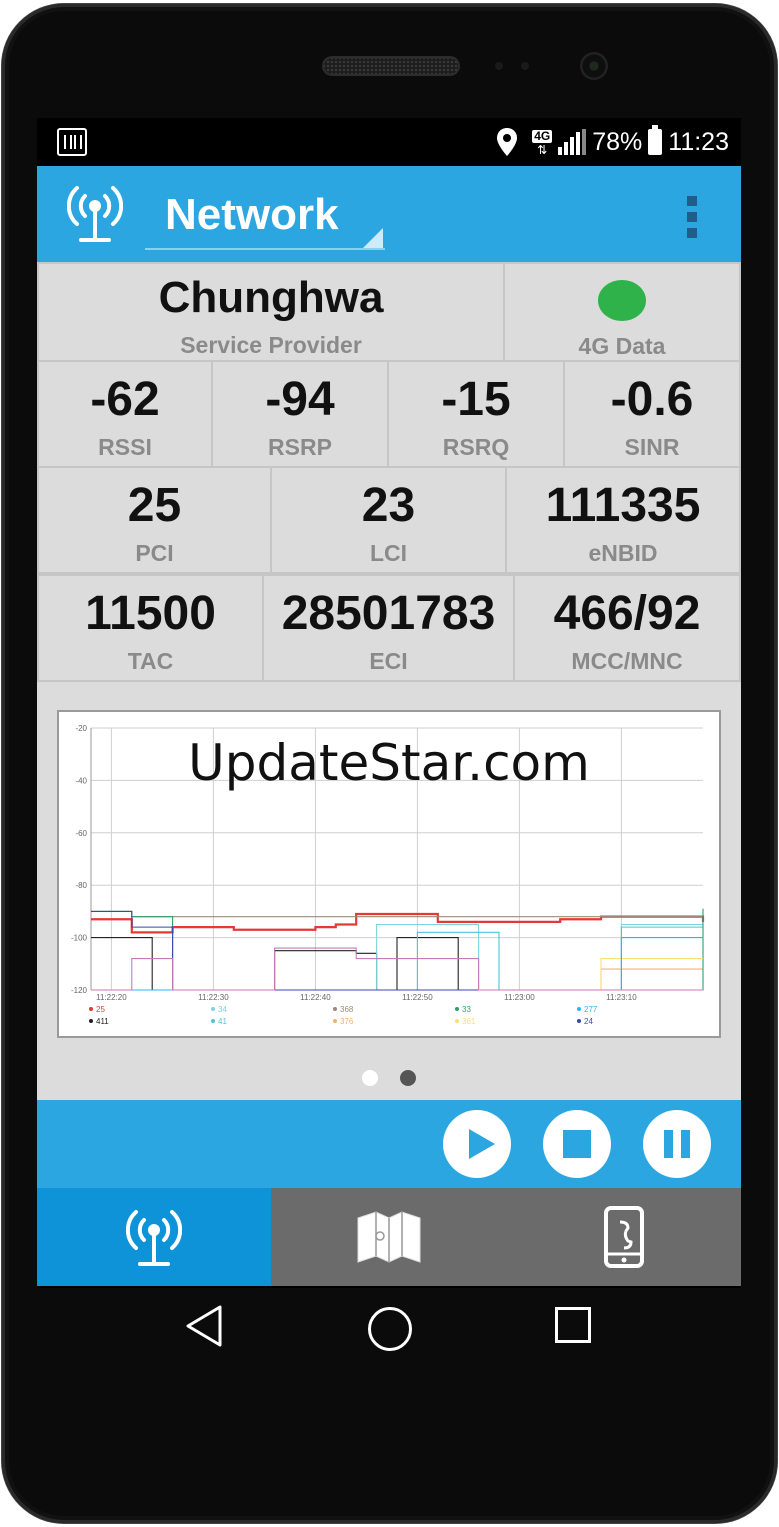  Describe the element at coordinates (572, 142) in the screenshot. I see `signal-strength-icon` at that location.